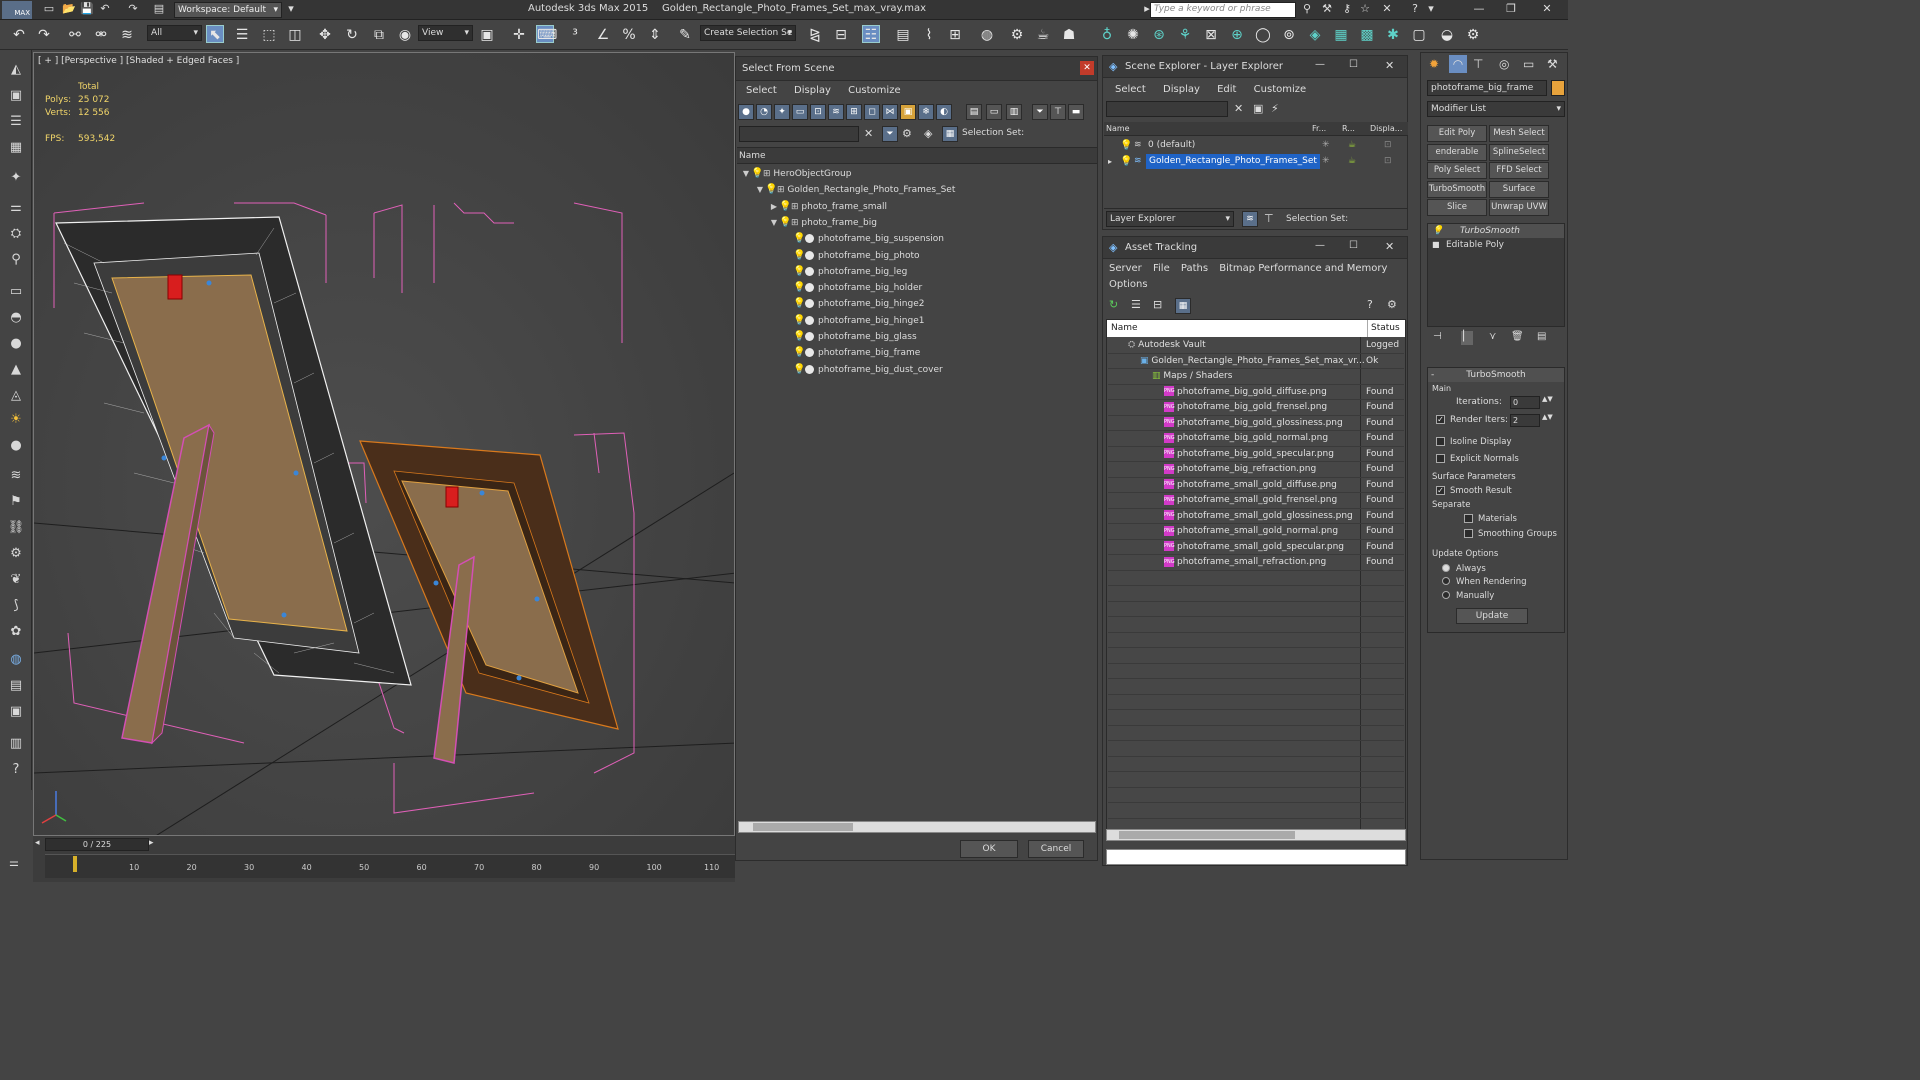  What do you see at coordinates (994, 112) in the screenshot?
I see `select-none-icon: ▭` at bounding box center [994, 112].